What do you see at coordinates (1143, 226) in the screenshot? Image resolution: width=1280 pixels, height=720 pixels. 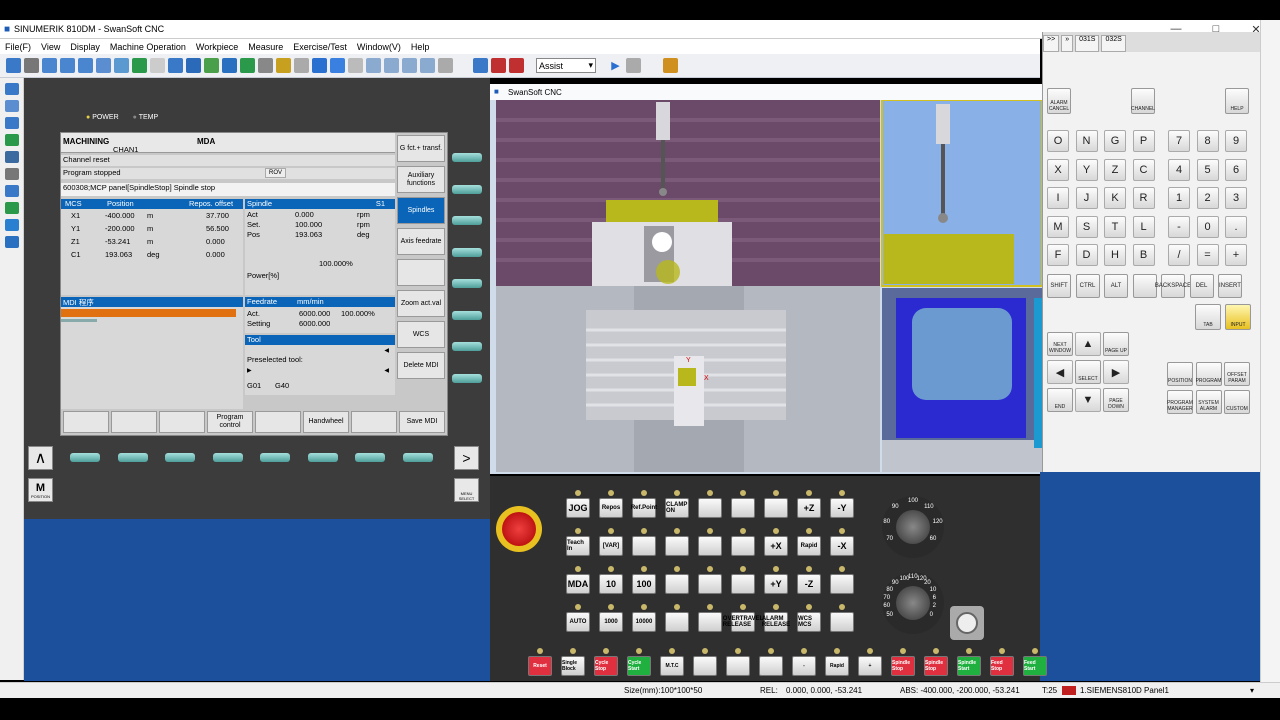 I see `letter-key: L` at bounding box center [1143, 226].